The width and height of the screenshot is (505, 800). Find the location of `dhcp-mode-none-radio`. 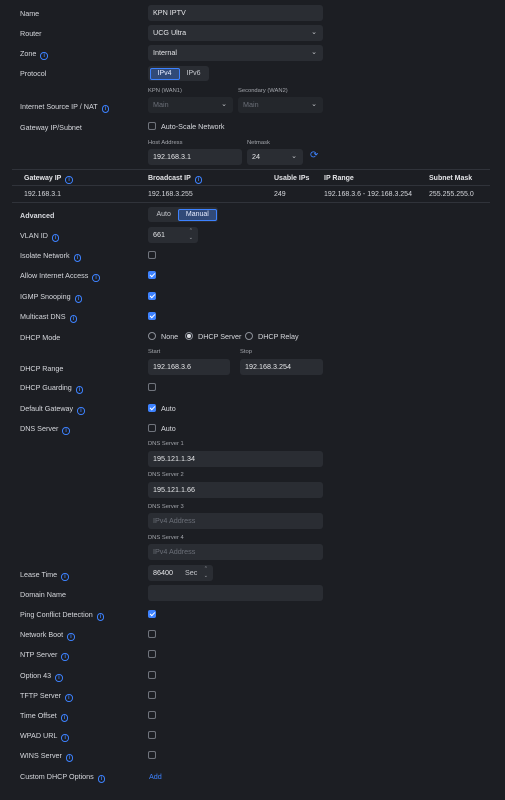

dhcp-mode-none-radio is located at coordinates (152, 336).